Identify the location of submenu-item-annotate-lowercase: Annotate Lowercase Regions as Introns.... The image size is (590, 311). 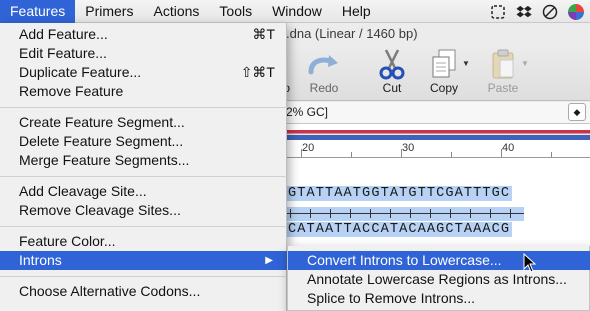
(439, 279).